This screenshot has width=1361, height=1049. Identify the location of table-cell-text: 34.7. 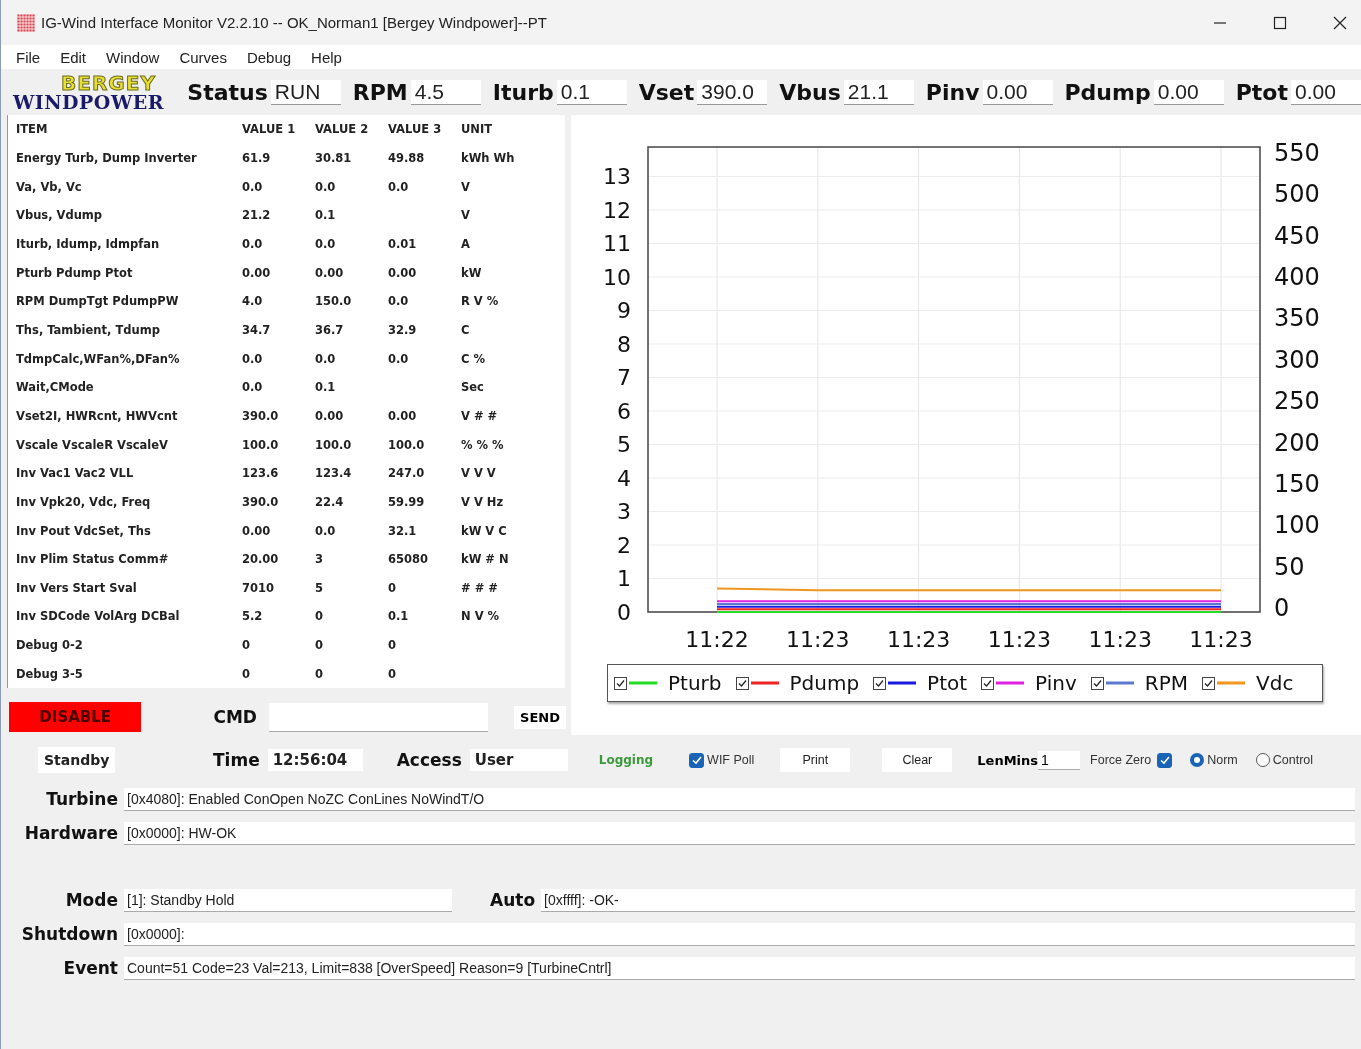
(256, 329).